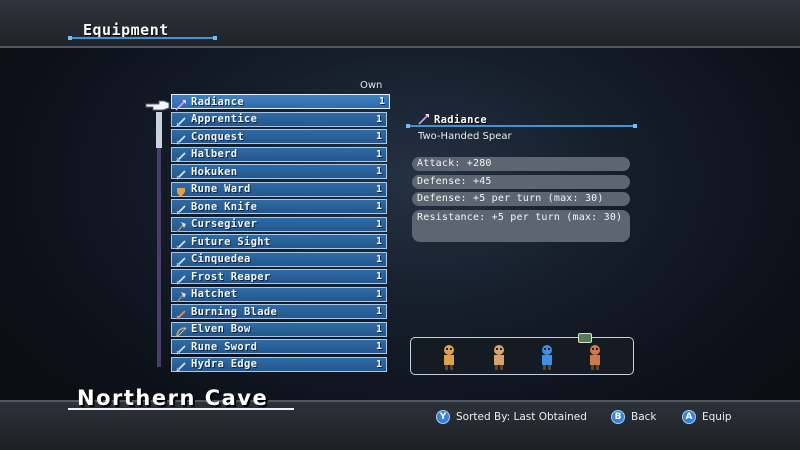 Image resolution: width=800 pixels, height=450 pixels. I want to click on item-name: Hydra Edge, so click(224, 364).